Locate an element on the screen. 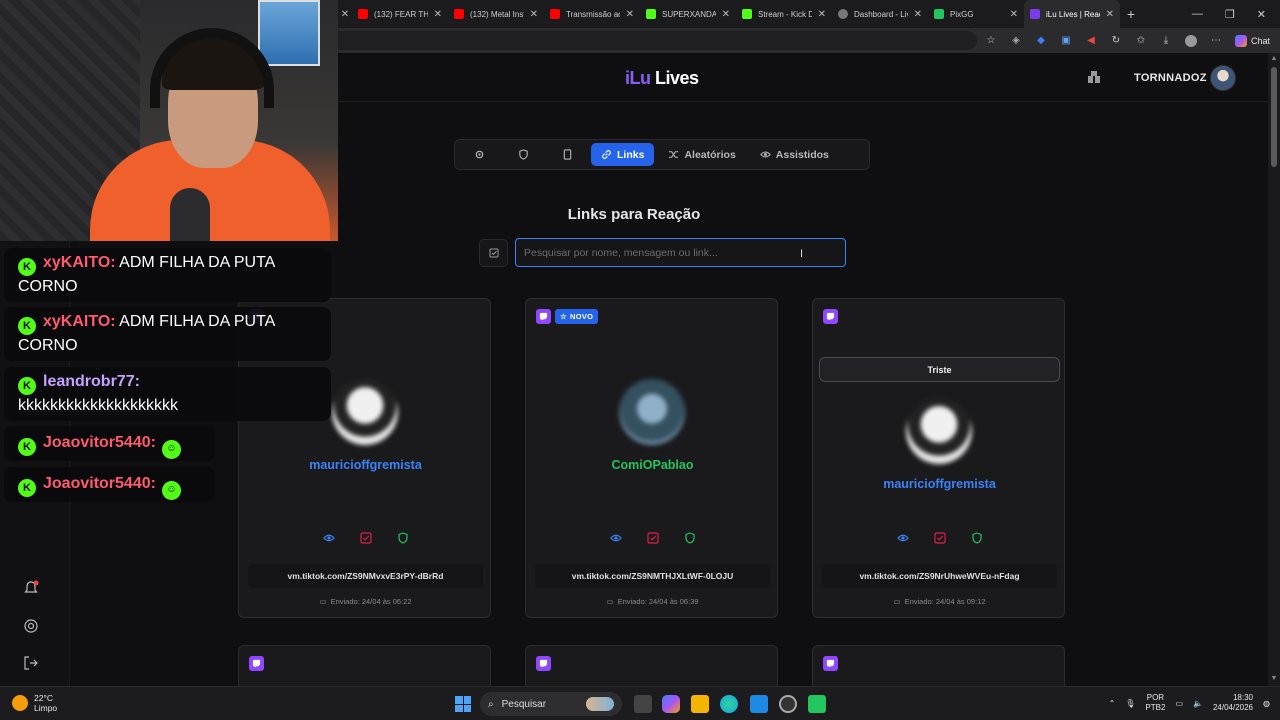 This screenshot has height=720, width=1280. copilot-app-icon is located at coordinates (671, 704).